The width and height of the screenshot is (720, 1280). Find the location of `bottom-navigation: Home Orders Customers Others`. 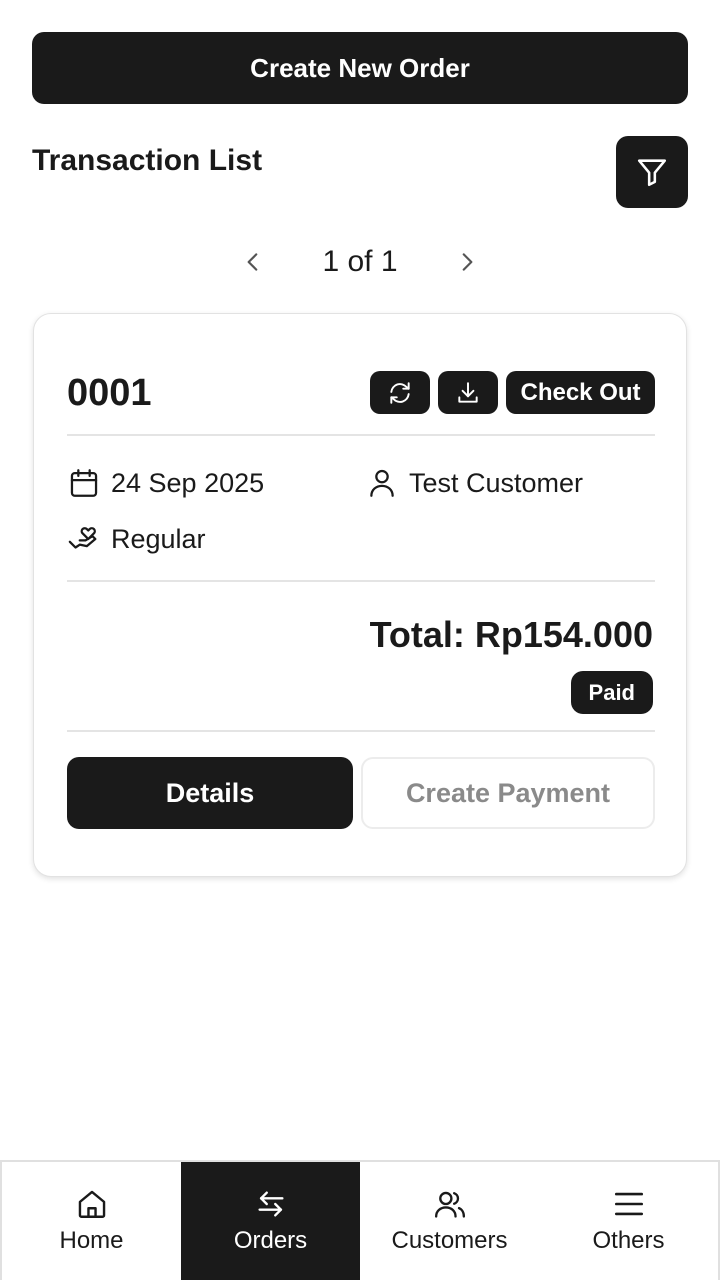

bottom-navigation: Home Orders Customers Others is located at coordinates (360, 1220).